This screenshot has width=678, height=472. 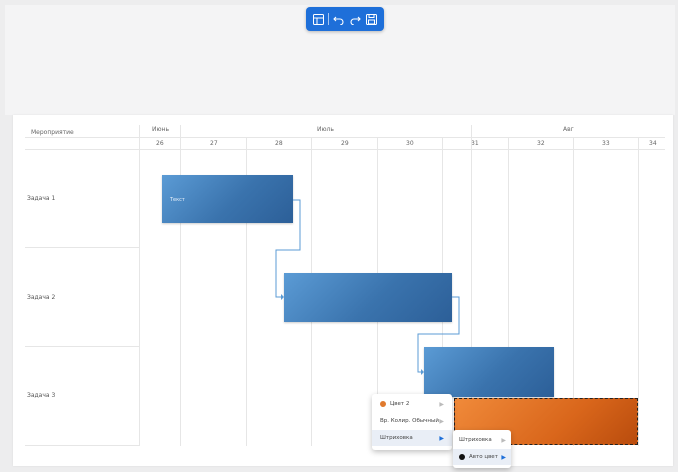 I want to click on menu-item-label: Авто цвет, so click(x=483, y=457).